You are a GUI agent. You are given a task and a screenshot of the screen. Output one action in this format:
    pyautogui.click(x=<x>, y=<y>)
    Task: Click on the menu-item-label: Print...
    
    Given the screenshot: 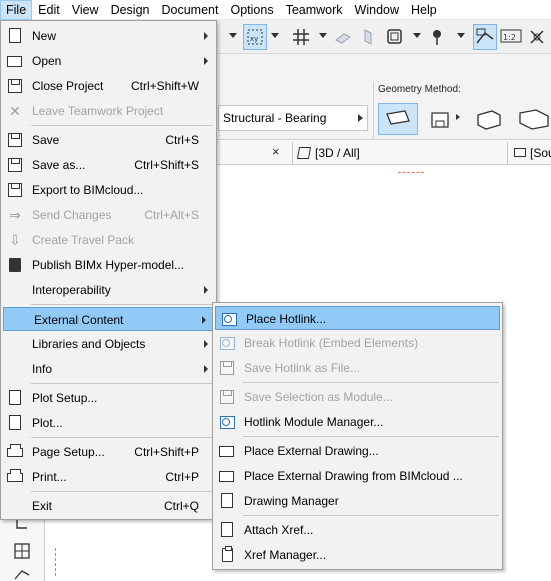 What is the action you would take?
    pyautogui.click(x=49, y=477)
    